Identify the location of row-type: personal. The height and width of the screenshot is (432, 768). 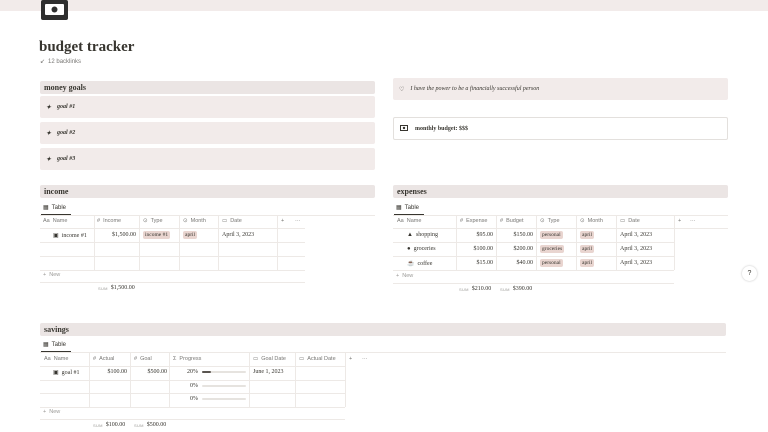
(551, 235).